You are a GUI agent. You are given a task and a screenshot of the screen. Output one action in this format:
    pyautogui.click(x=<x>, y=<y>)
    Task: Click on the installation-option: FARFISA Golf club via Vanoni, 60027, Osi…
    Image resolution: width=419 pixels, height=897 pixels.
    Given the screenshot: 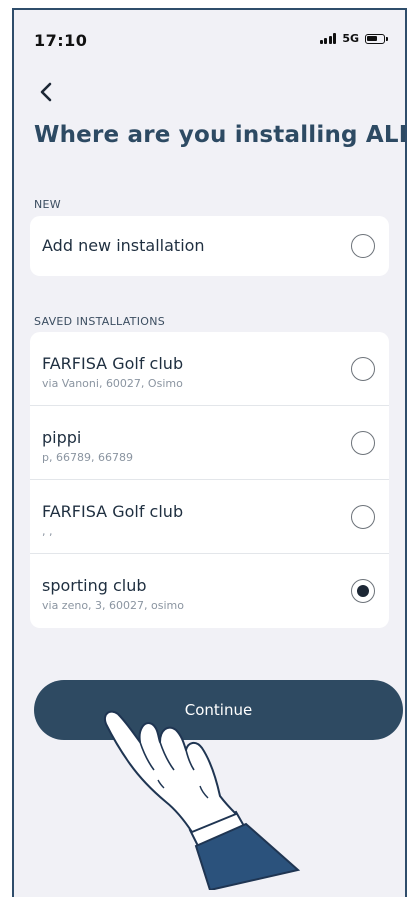 What is the action you would take?
    pyautogui.click(x=209, y=369)
    